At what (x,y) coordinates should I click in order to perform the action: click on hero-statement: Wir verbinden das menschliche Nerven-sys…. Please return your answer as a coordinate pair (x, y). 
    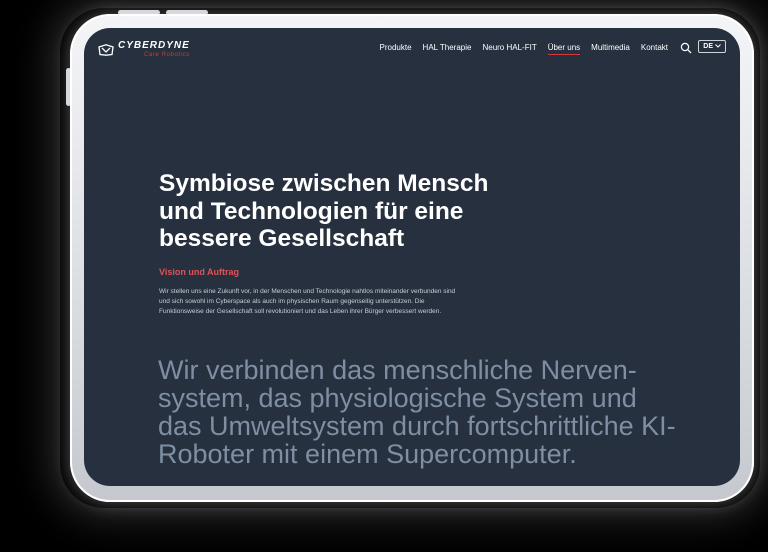
    Looking at the image, I should click on (417, 412).